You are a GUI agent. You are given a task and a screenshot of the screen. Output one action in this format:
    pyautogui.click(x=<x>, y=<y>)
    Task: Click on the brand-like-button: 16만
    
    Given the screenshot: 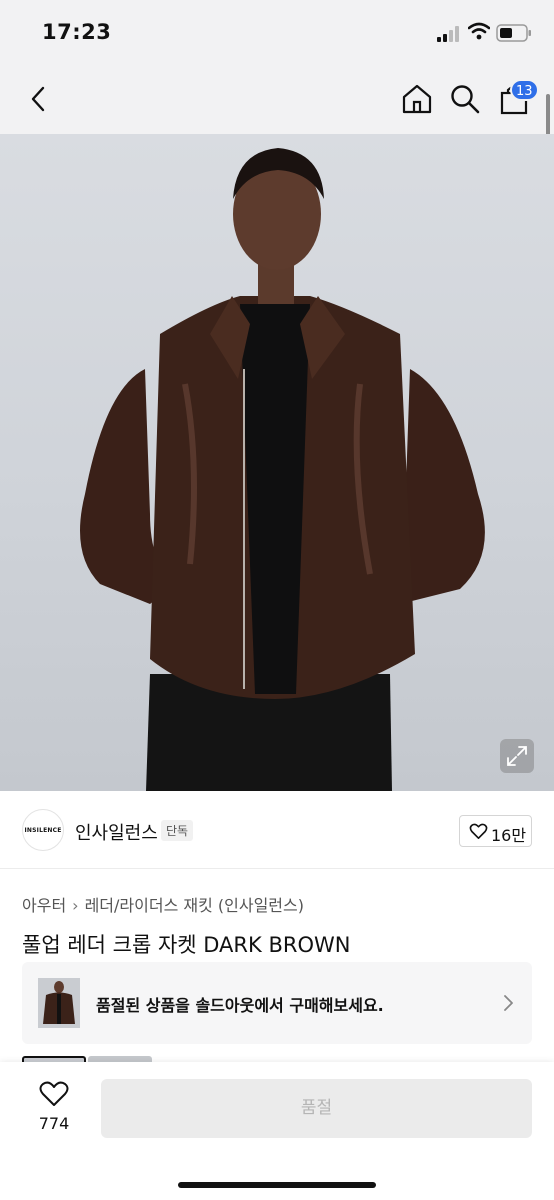 What is the action you would take?
    pyautogui.click(x=495, y=831)
    